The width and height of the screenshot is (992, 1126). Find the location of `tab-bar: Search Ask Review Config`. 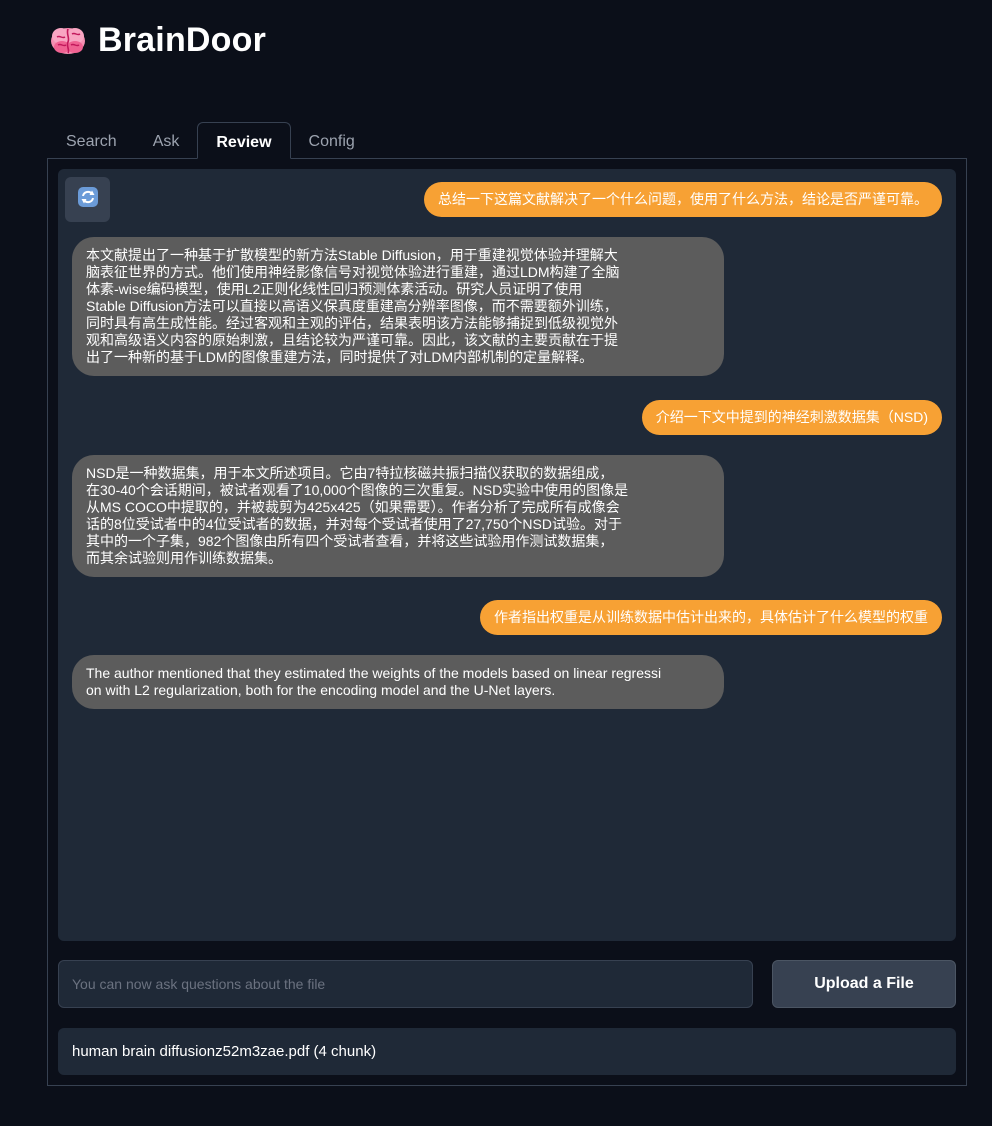

tab-bar: Search Ask Review Config is located at coordinates (210, 140).